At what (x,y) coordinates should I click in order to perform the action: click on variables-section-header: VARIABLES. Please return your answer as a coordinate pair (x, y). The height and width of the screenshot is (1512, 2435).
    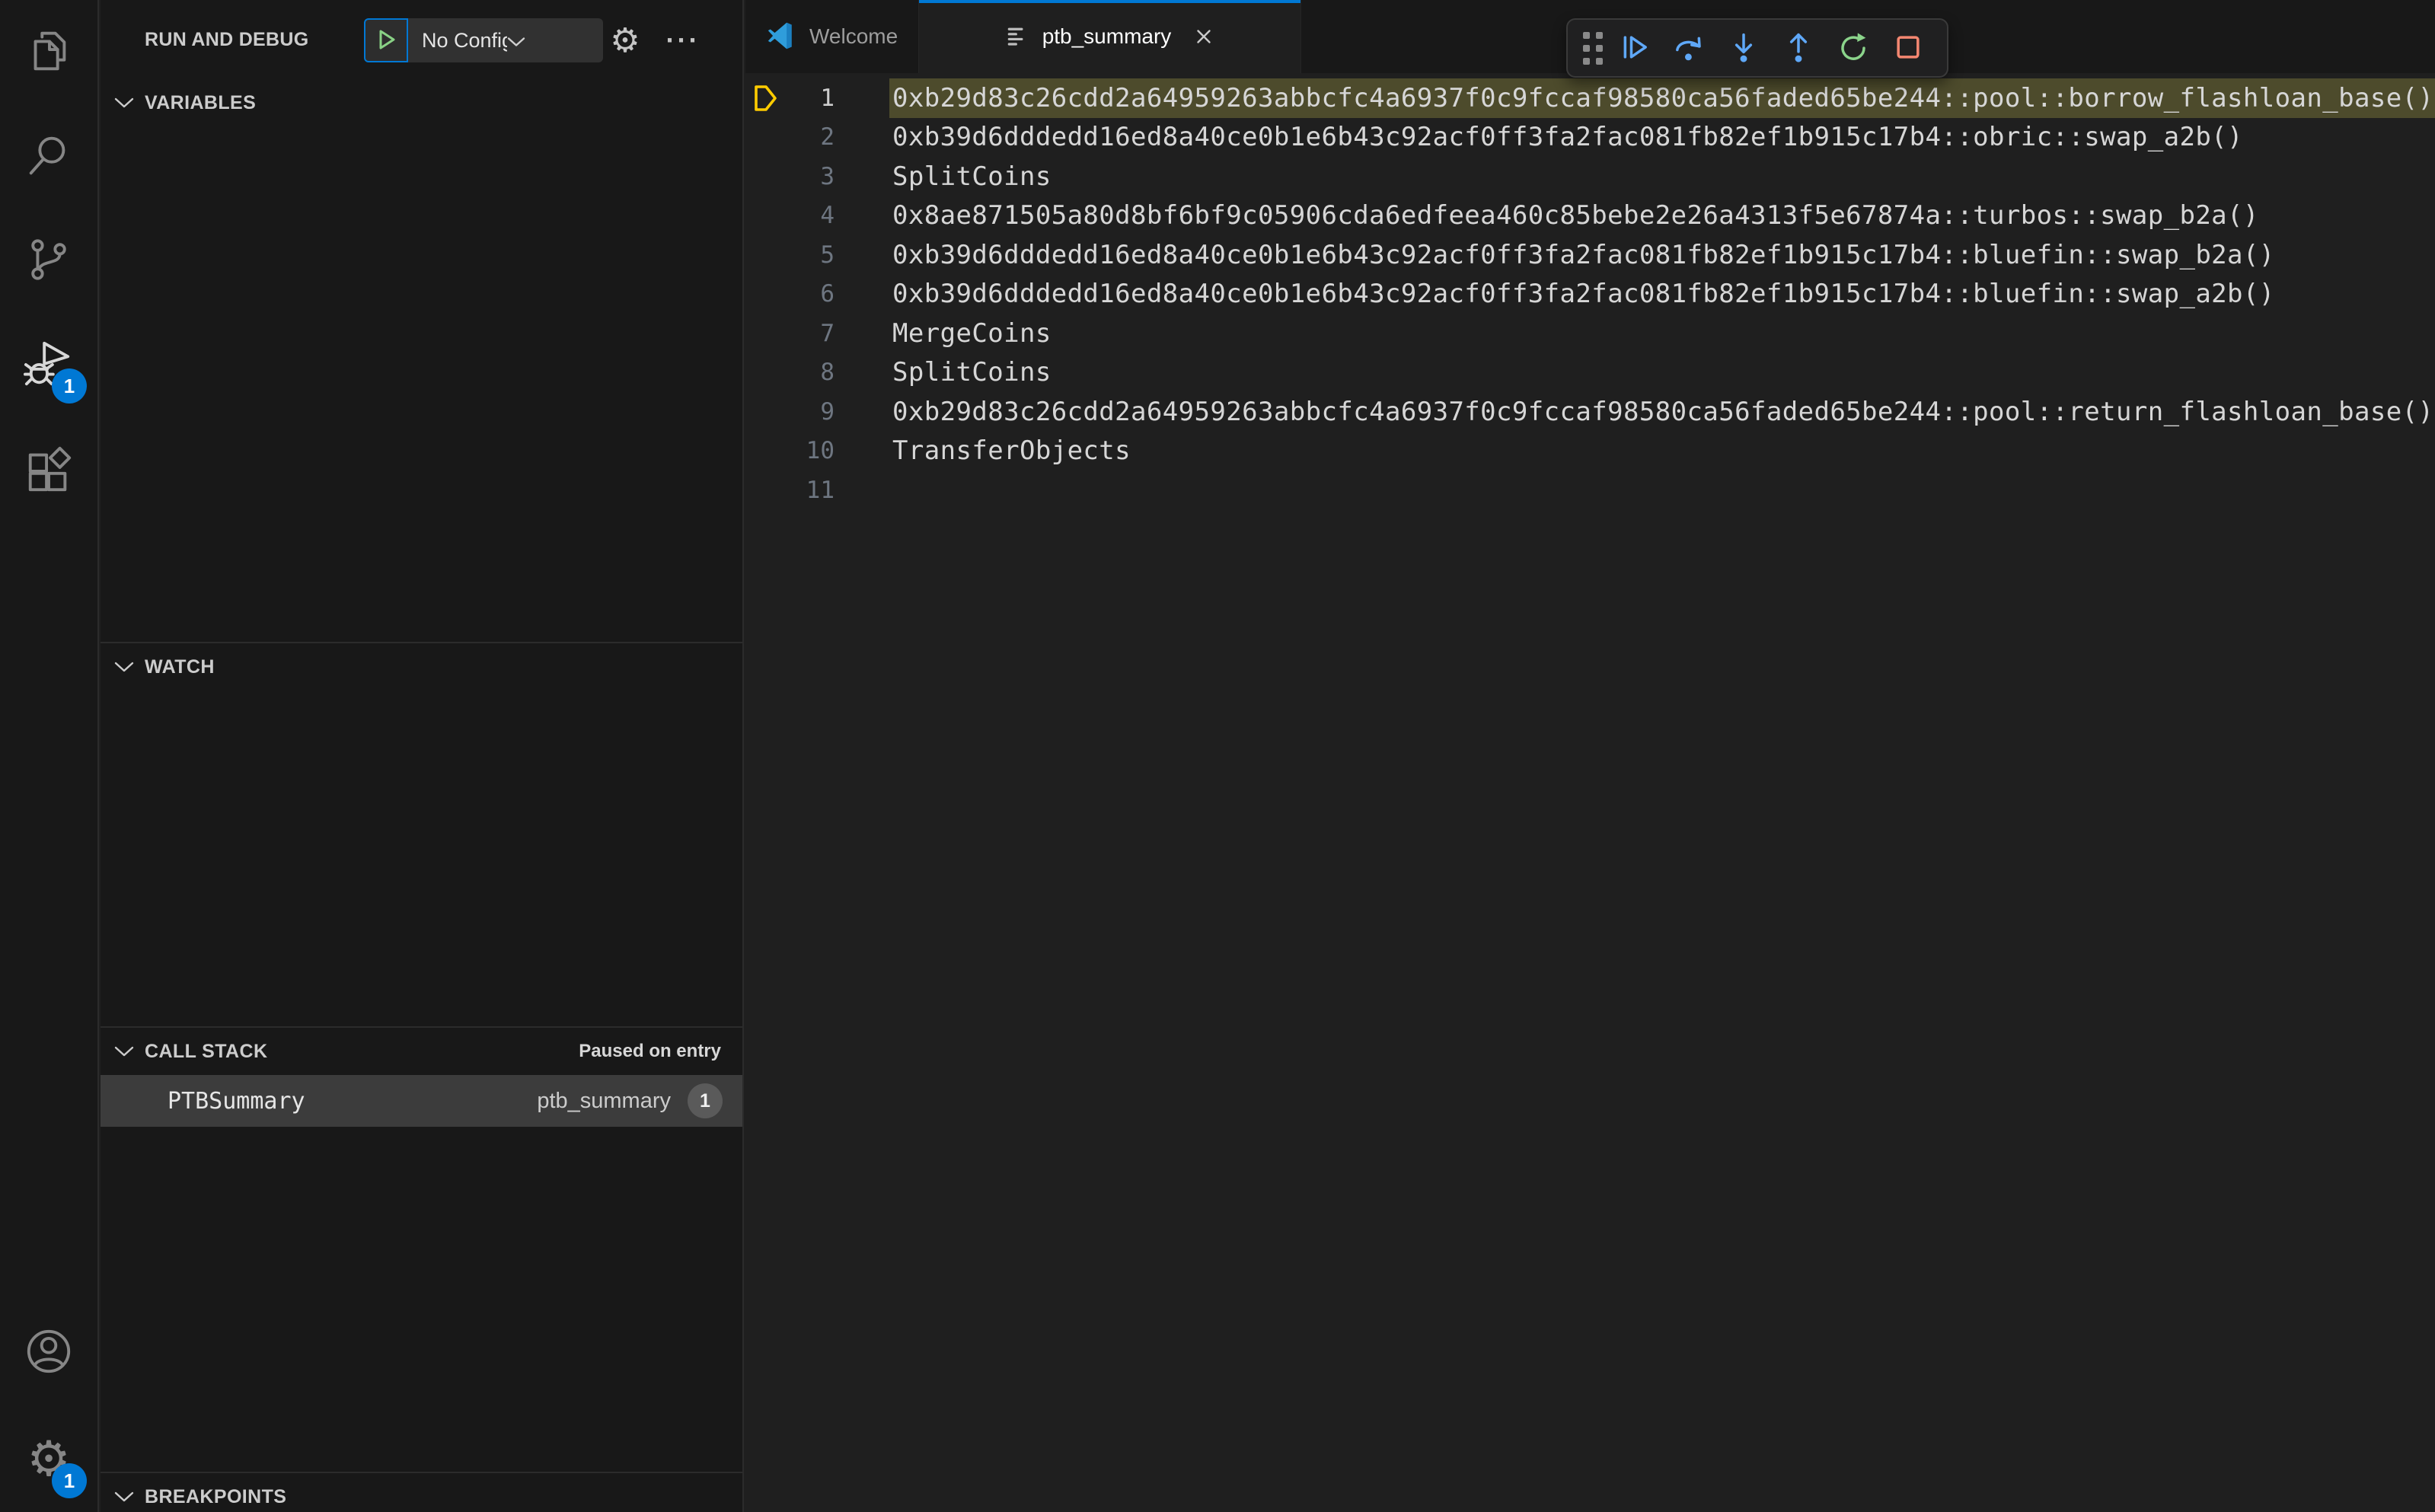
    Looking at the image, I should click on (421, 102).